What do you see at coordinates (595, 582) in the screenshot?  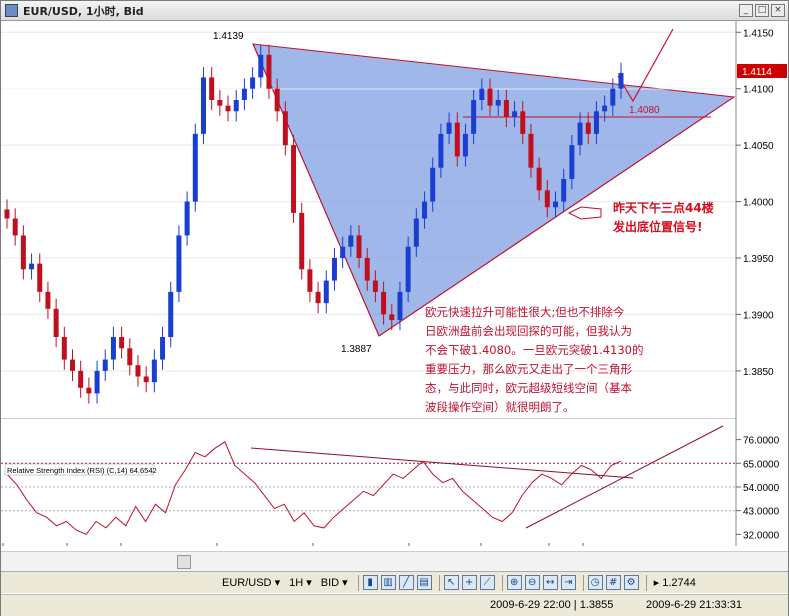 I see `period-icon: ◷` at bounding box center [595, 582].